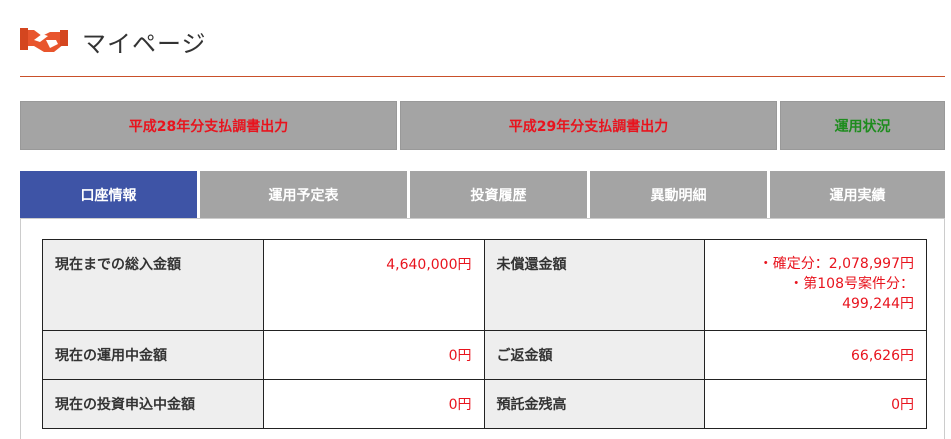  What do you see at coordinates (862, 125) in the screenshot?
I see `operation-status-button: 運用状況` at bounding box center [862, 125].